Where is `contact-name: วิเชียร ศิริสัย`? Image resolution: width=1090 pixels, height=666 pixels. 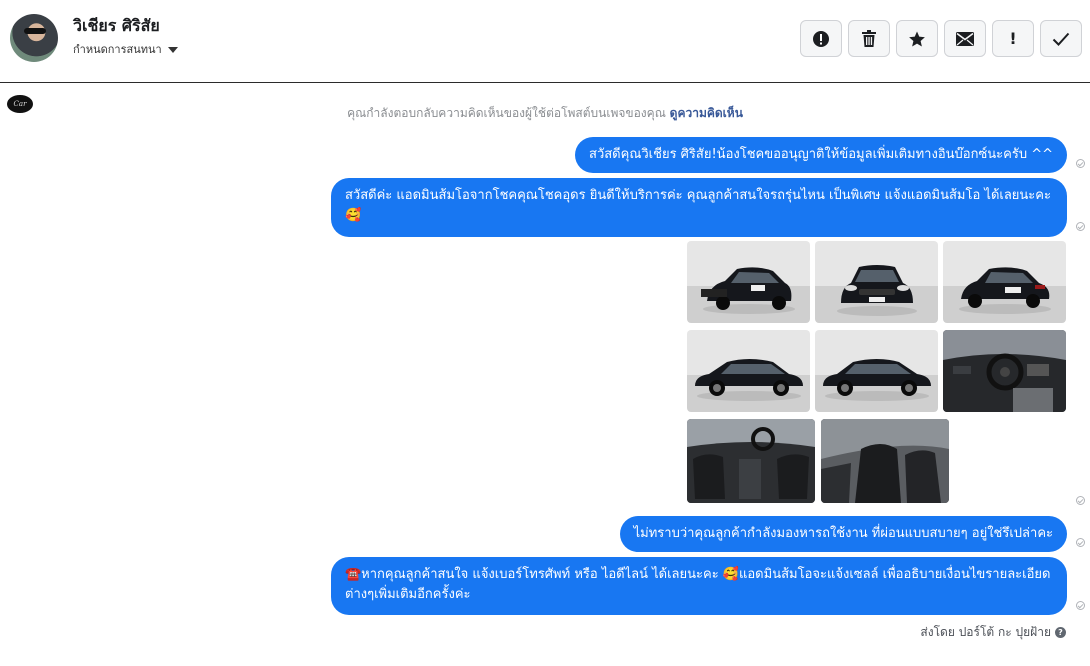 contact-name: วิเชียร ศิริสัย is located at coordinates (116, 26).